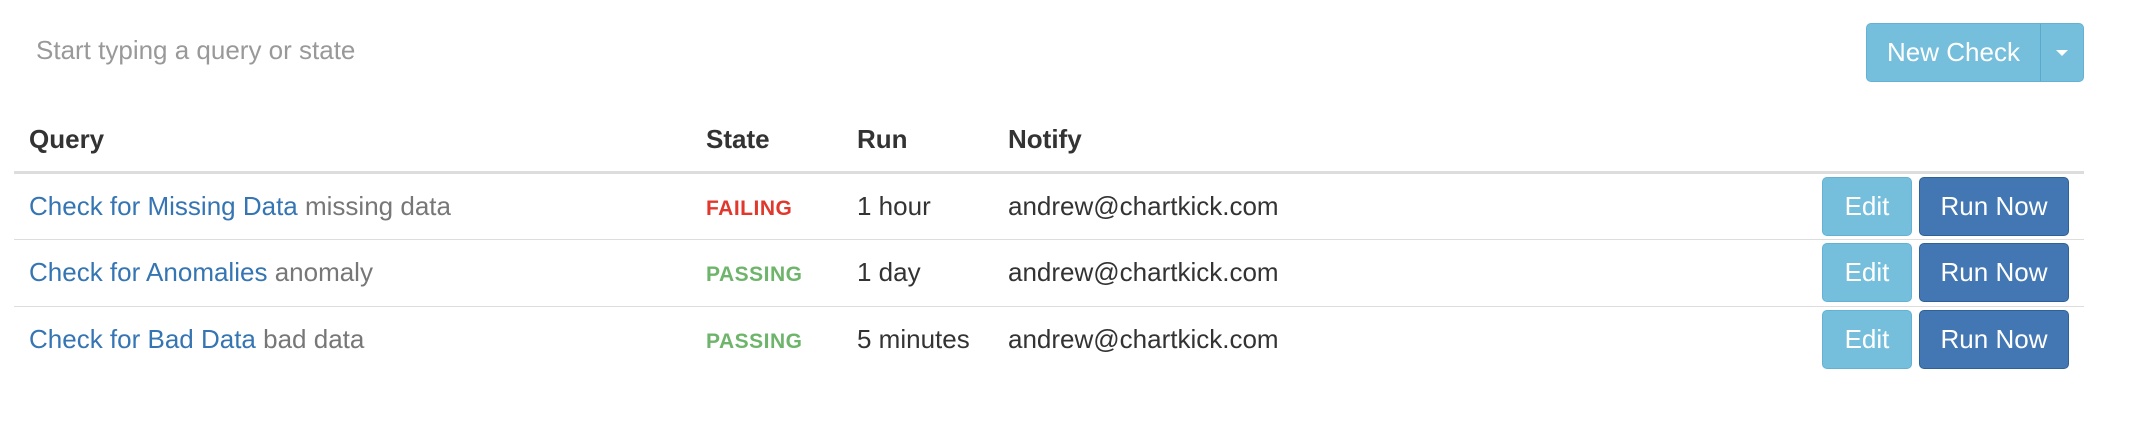 This screenshot has height=436, width=2134. What do you see at coordinates (142, 339) in the screenshot?
I see `query-link: Check for Bad Data` at bounding box center [142, 339].